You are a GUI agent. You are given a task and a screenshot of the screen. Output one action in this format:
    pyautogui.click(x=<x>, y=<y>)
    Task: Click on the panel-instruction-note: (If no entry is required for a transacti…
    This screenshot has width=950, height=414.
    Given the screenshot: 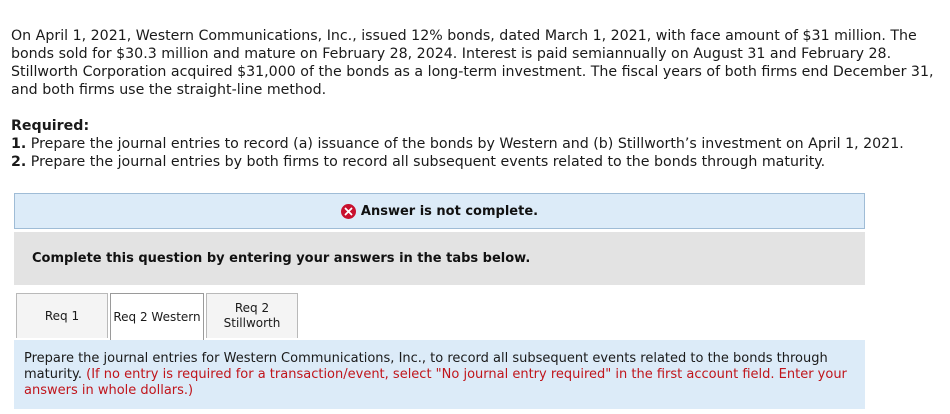 What is the action you would take?
    pyautogui.click(x=435, y=382)
    